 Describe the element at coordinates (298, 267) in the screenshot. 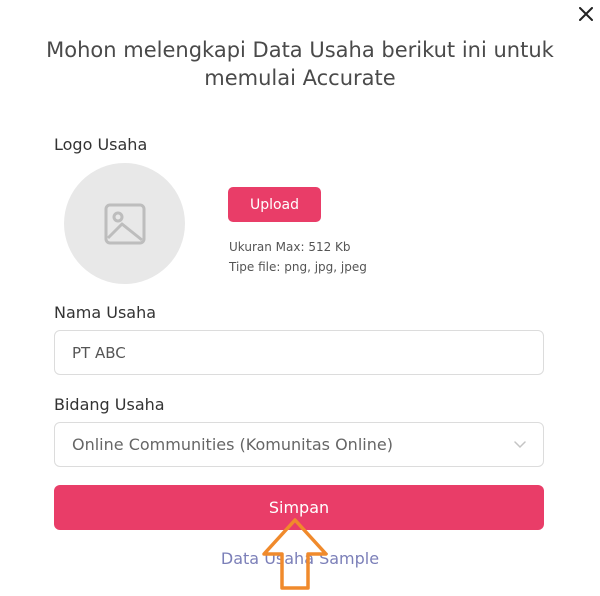

I see `file-type-hint: Tipe file: png, jpg, jpeg` at that location.